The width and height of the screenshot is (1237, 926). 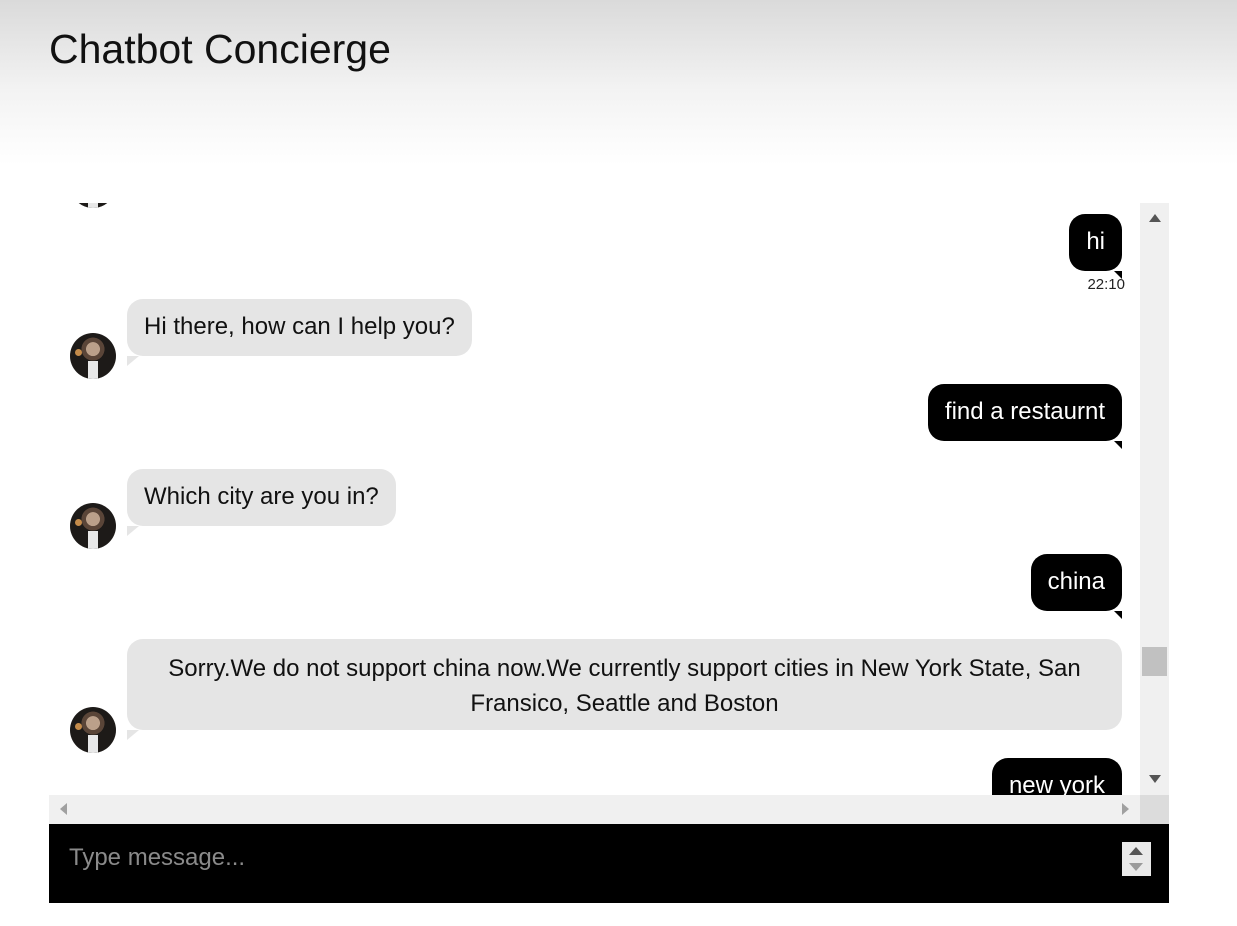 What do you see at coordinates (1154, 661) in the screenshot?
I see `scroll-thumb` at bounding box center [1154, 661].